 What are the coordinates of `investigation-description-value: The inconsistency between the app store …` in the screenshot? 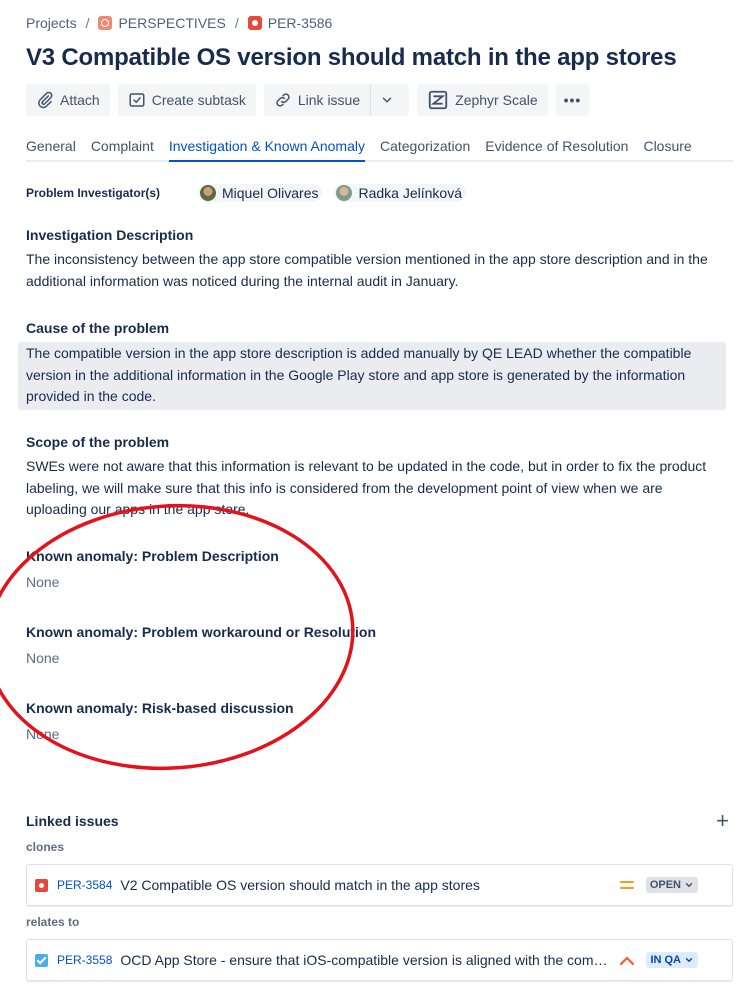 It's located at (376, 270).